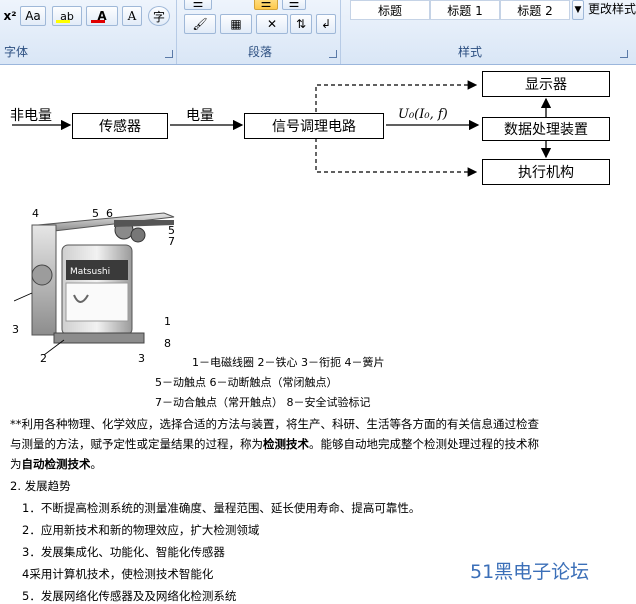  What do you see at coordinates (159, 16) in the screenshot?
I see `phonetic-guide-button: 字` at bounding box center [159, 16].